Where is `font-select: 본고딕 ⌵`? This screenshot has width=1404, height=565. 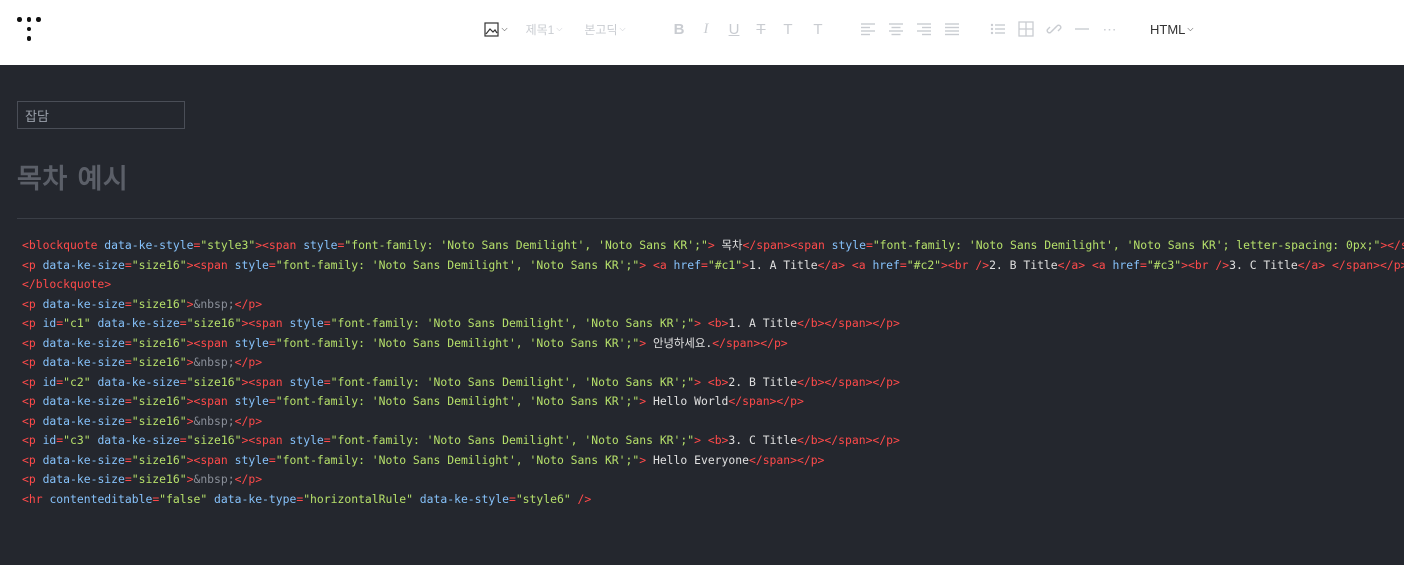
font-select: 본고딕 ⌵ is located at coordinates (605, 29).